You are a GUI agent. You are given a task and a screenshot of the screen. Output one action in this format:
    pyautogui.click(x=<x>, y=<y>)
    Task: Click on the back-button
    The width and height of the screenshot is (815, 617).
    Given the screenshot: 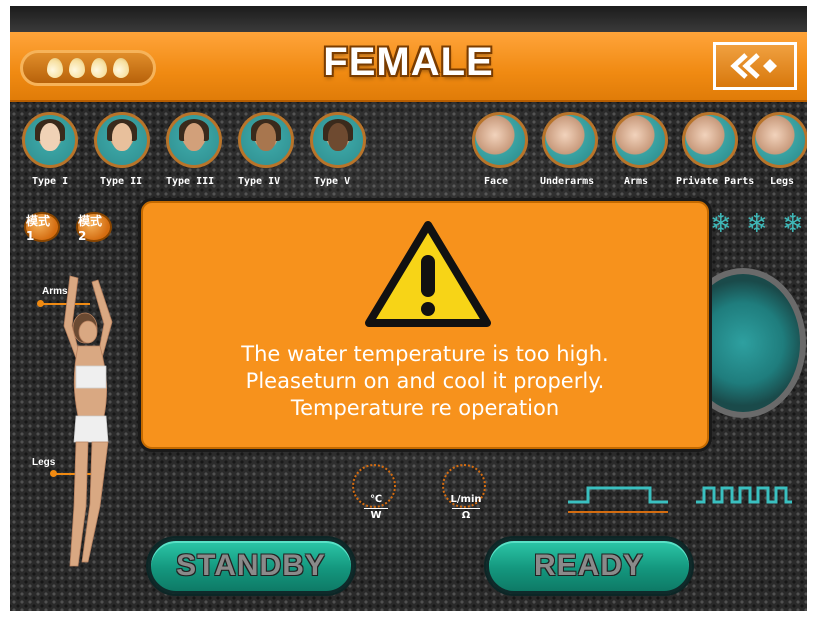 What is the action you would take?
    pyautogui.click(x=755, y=66)
    